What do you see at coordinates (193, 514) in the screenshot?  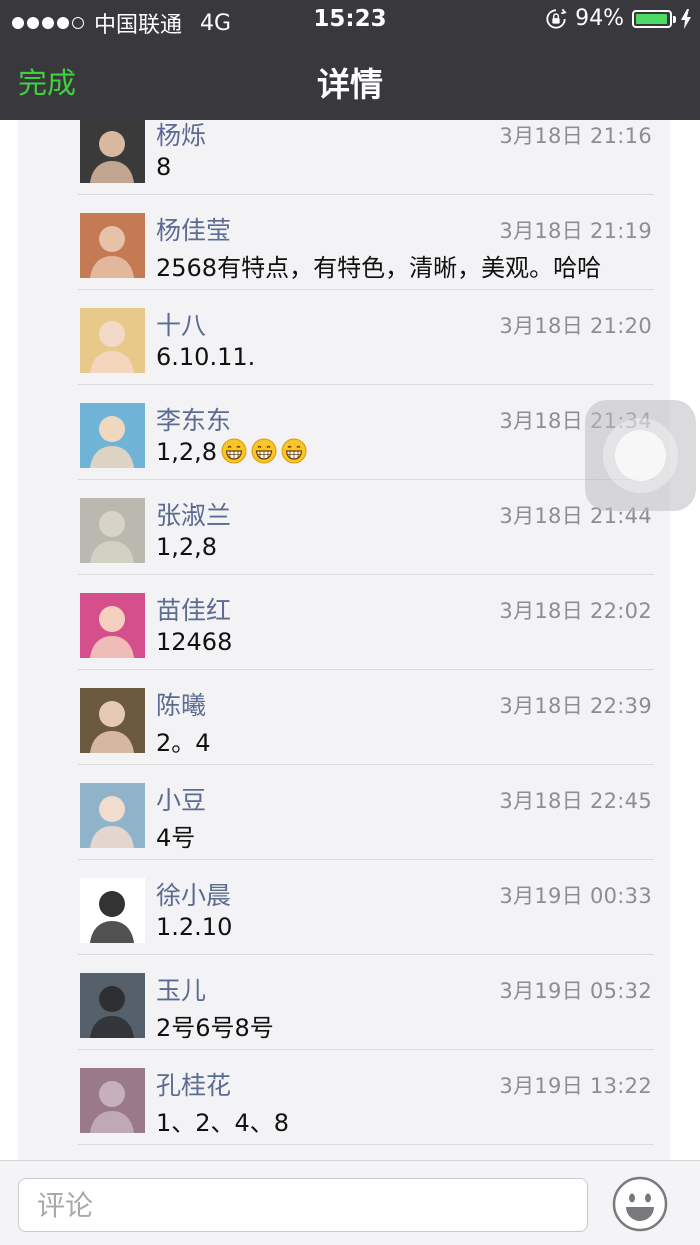 I see `commenter-name: 张淑兰` at bounding box center [193, 514].